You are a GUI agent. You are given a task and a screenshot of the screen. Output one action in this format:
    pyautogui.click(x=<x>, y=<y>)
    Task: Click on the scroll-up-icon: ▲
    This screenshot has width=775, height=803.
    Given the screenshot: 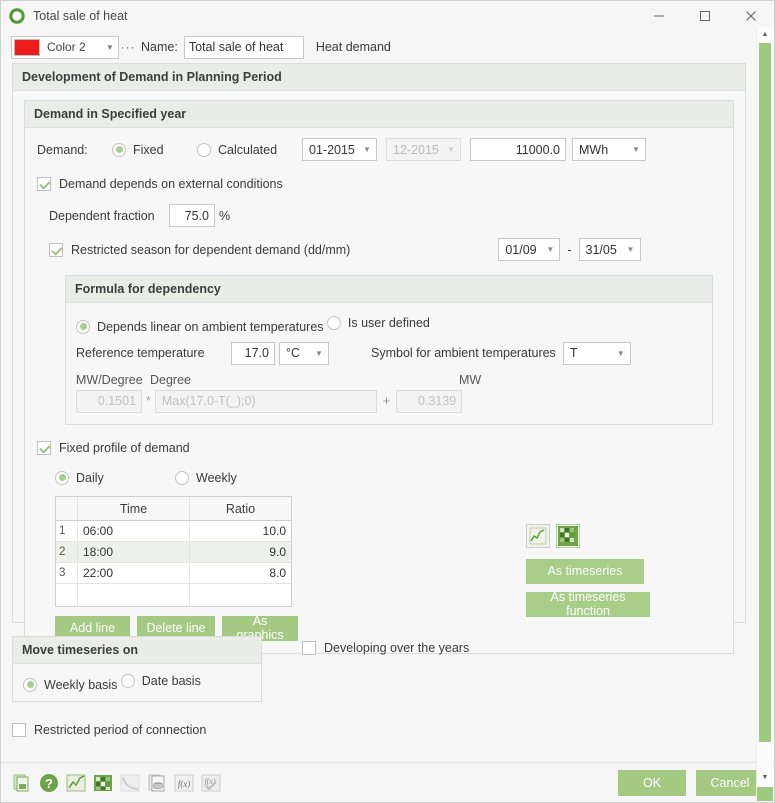 What is the action you would take?
    pyautogui.click(x=765, y=34)
    